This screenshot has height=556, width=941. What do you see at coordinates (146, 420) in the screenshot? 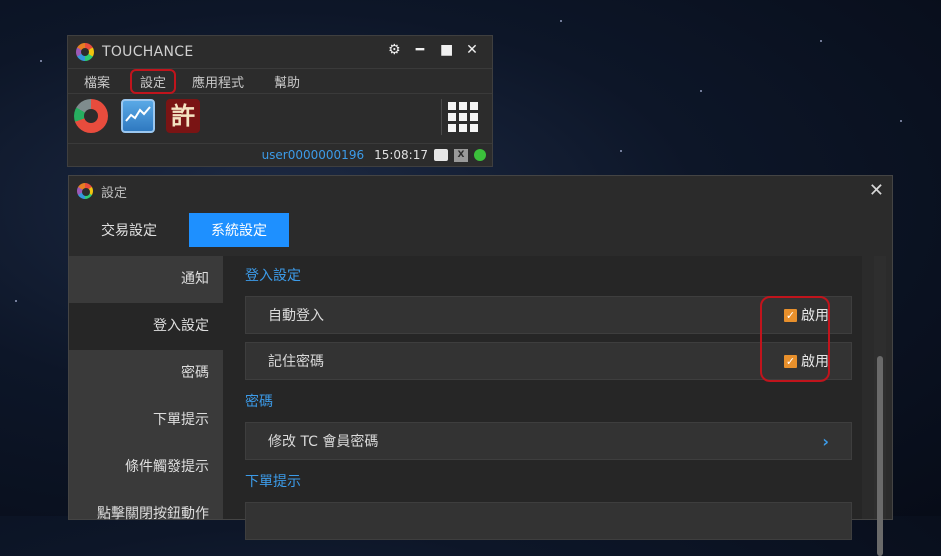
I see `sidebar-item-order-prompt: 下單提示` at bounding box center [146, 420].